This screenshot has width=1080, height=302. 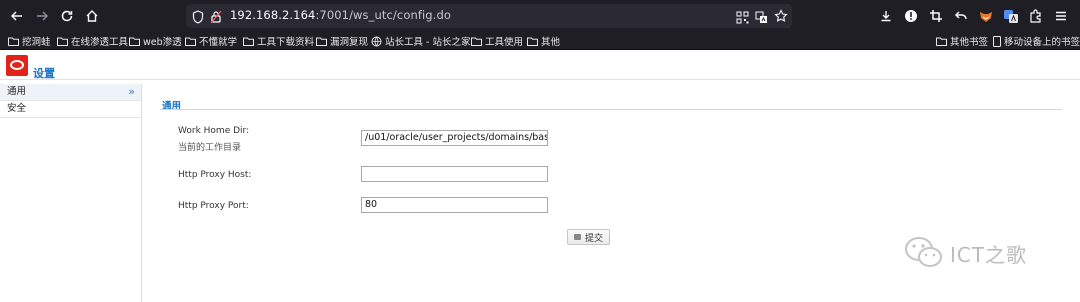 I want to click on watermark: ICT之歌, so click(x=965, y=253).